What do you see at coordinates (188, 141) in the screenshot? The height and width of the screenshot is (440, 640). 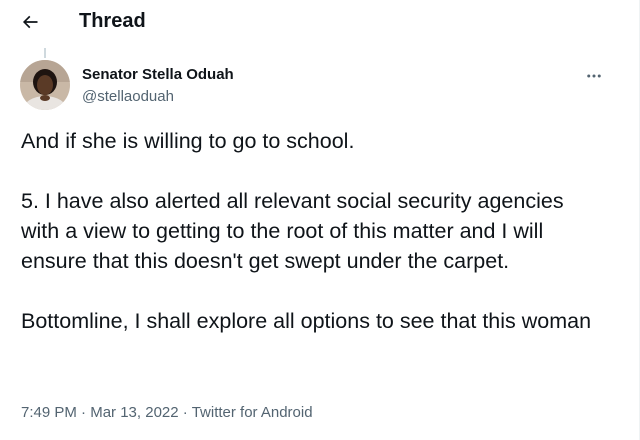 I see `tweet-paragraph: And if she is willing to go to school.` at bounding box center [188, 141].